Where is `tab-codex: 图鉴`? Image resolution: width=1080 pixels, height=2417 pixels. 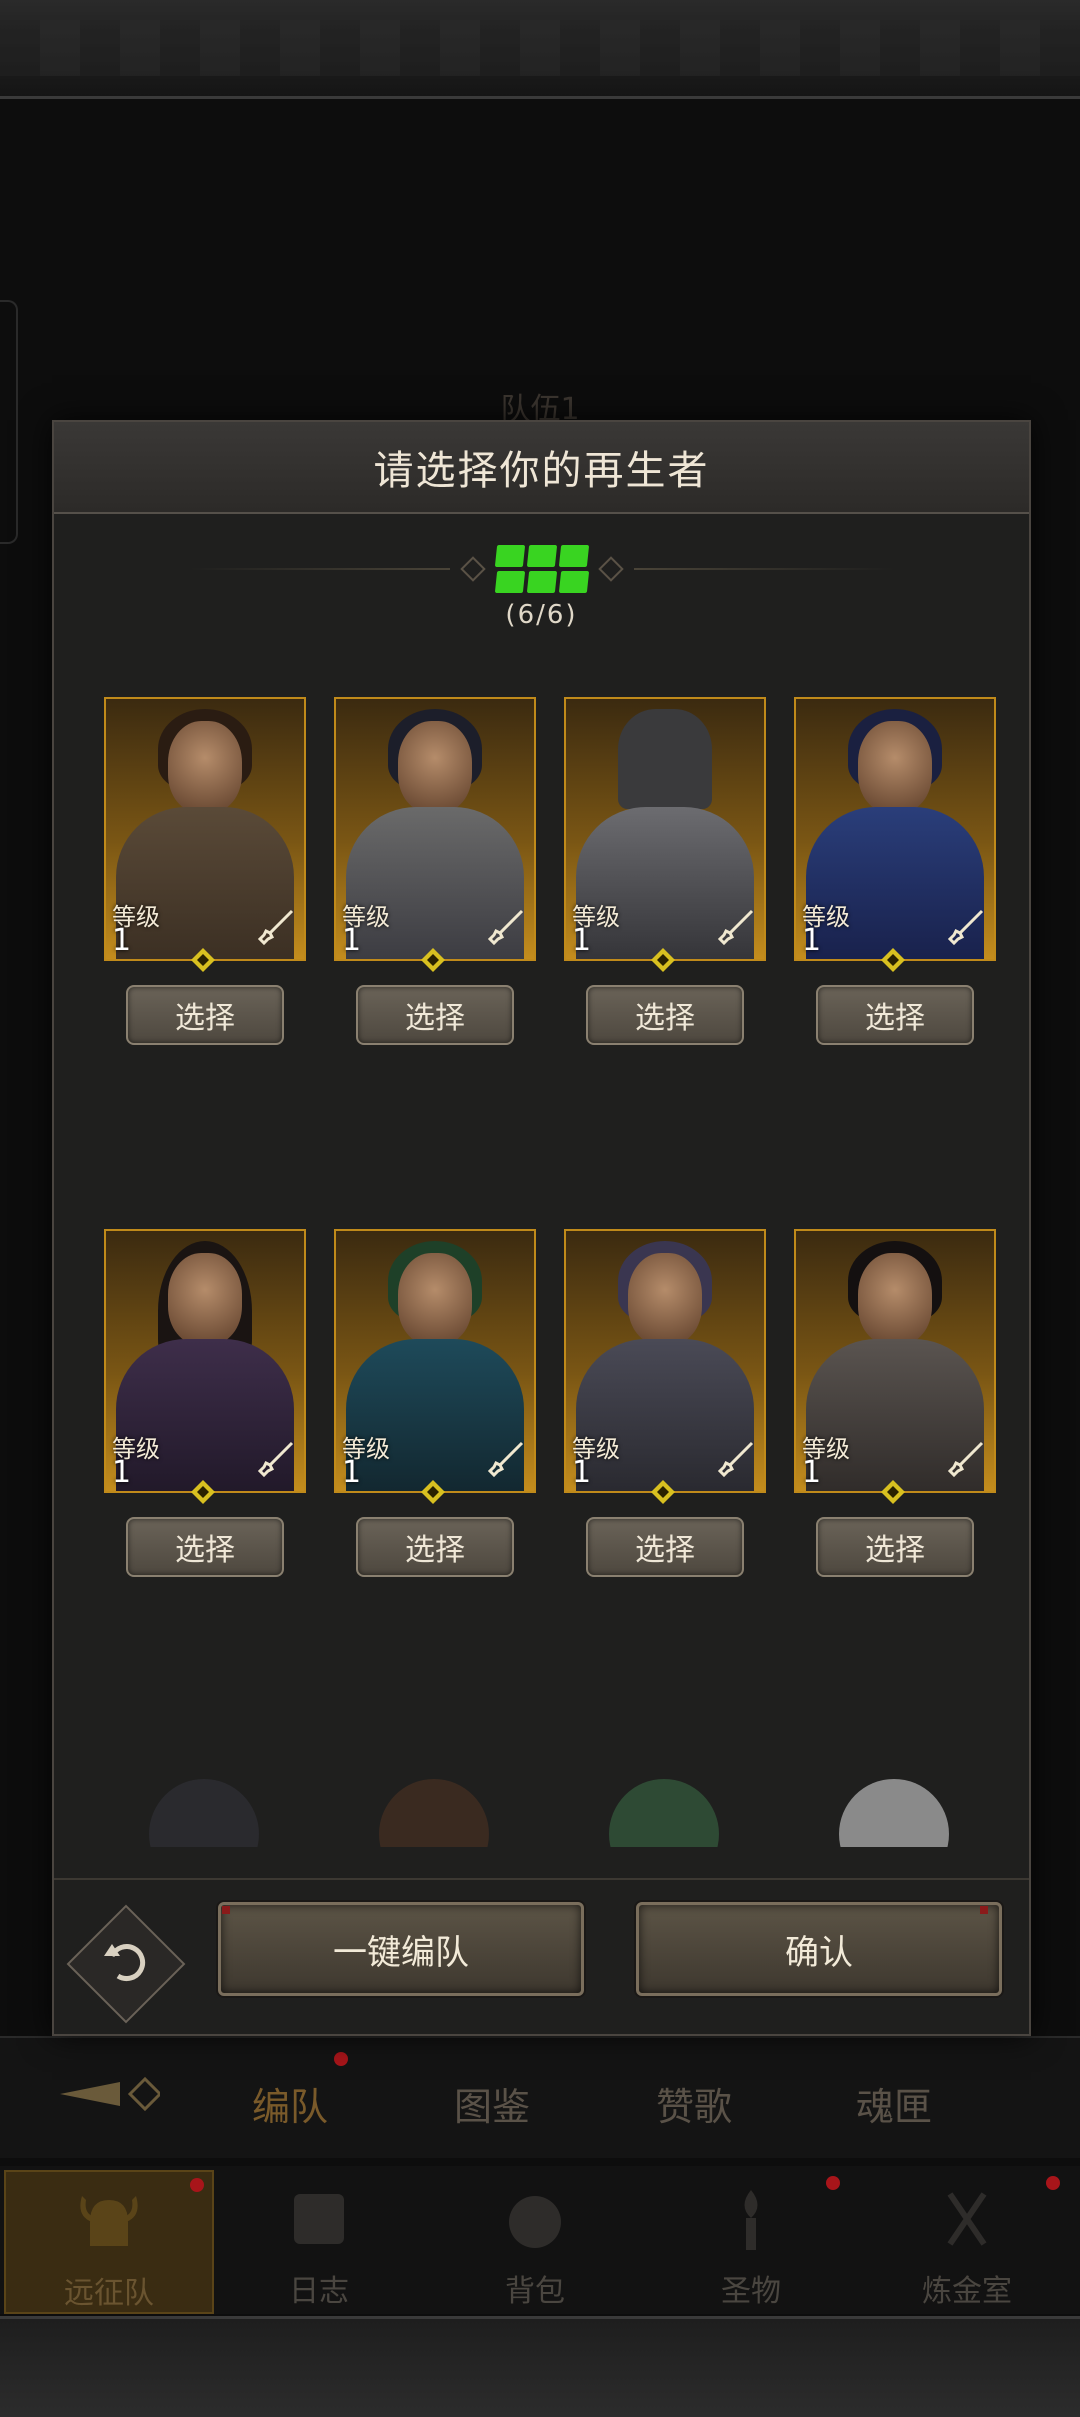 tab-codex: 图鉴 is located at coordinates (492, 2103).